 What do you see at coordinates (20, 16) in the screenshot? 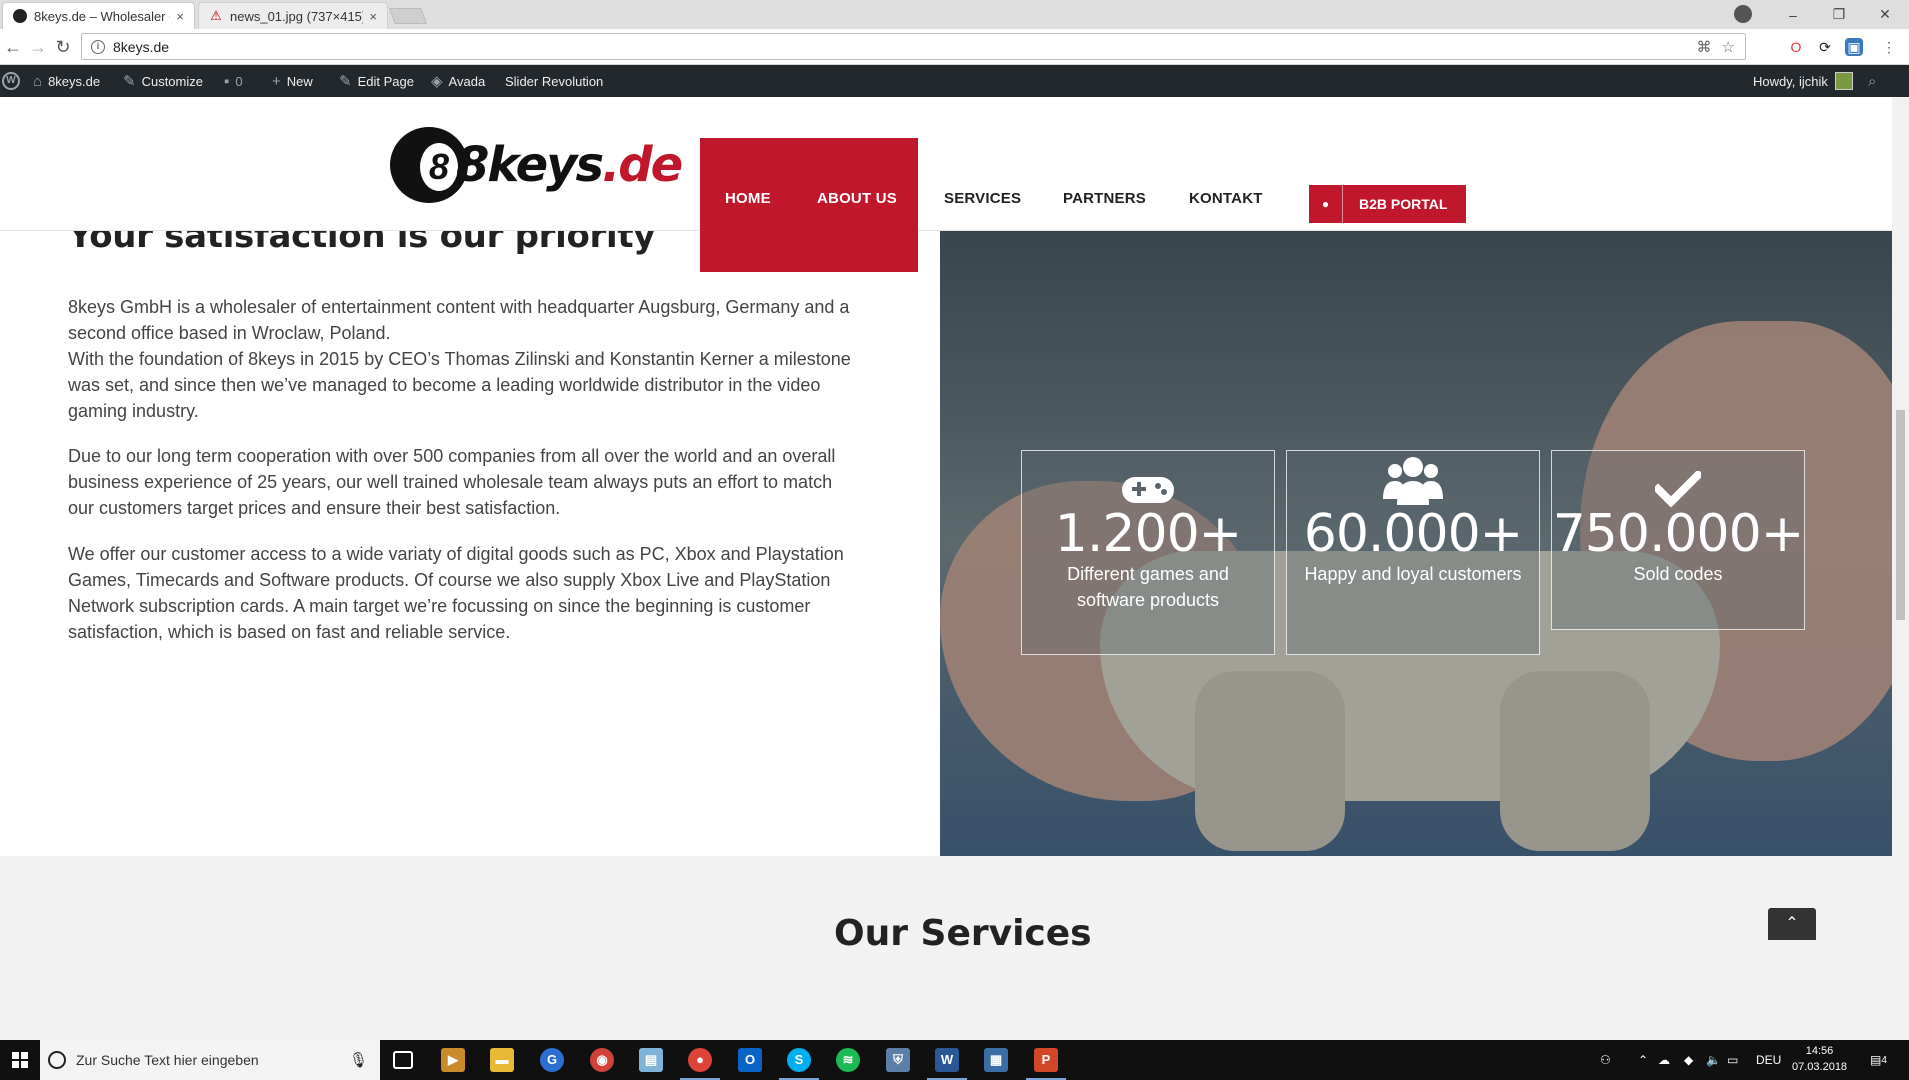
I see `8keys-favicon-icon` at bounding box center [20, 16].